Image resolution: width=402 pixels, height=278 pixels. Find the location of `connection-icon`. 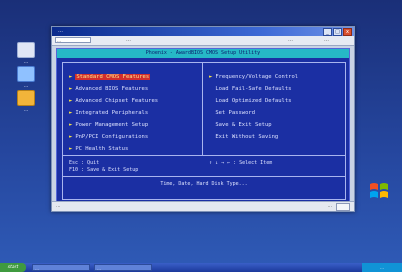

connection-icon is located at coordinates (343, 207).